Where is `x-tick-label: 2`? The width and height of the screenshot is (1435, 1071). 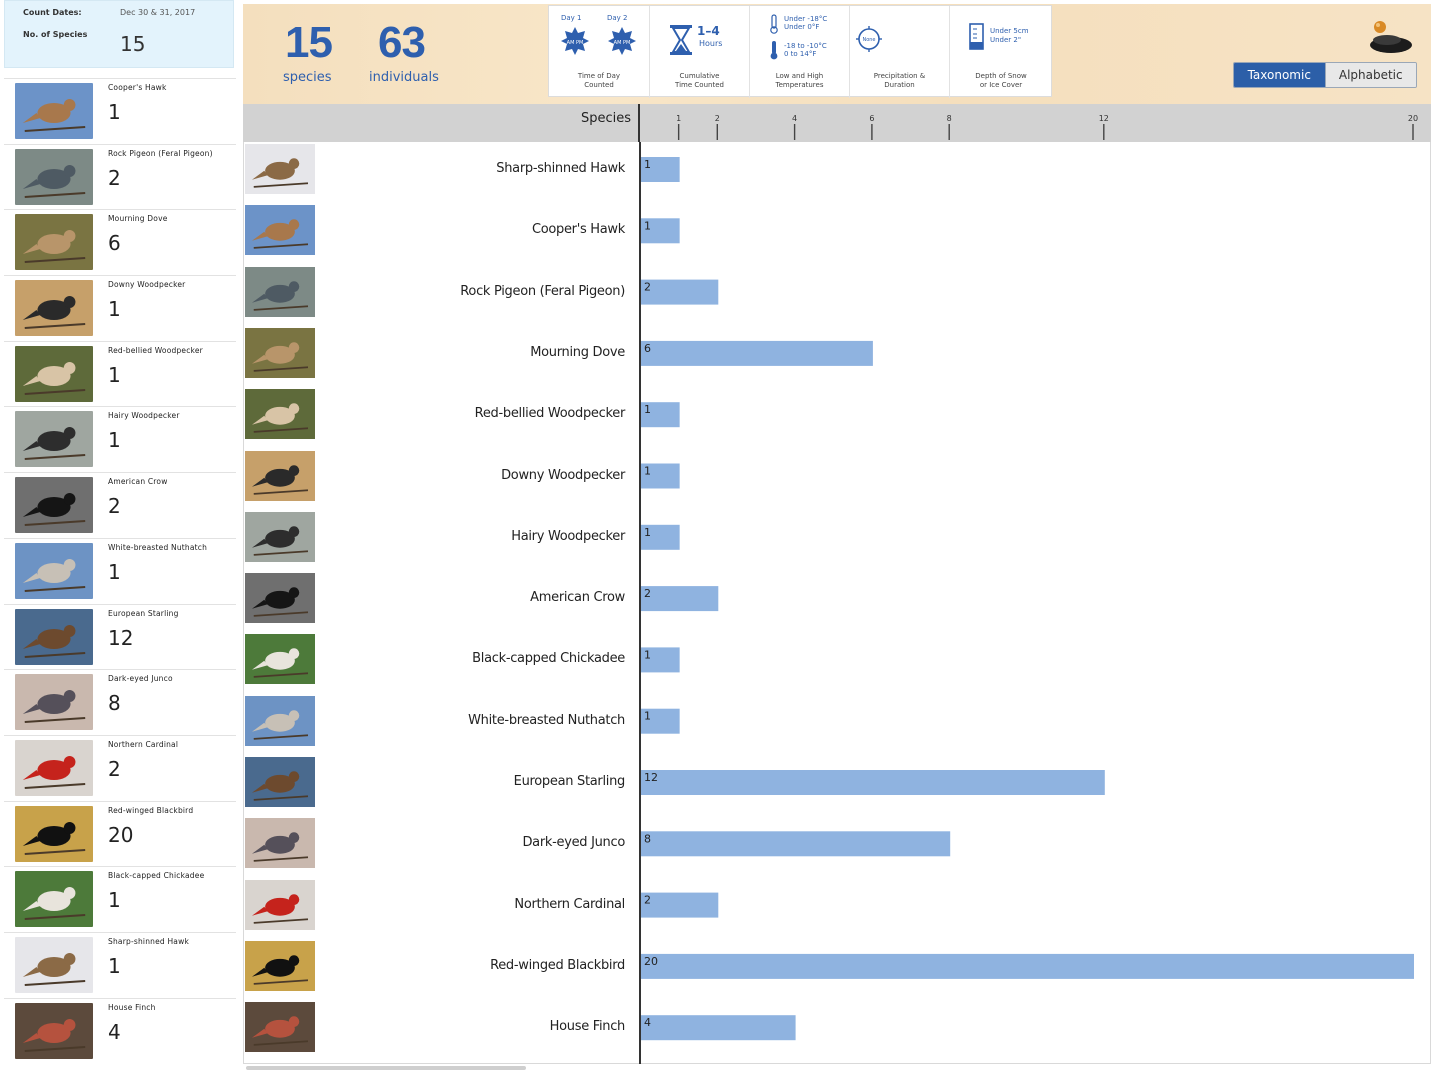
x-tick-label: 2 is located at coordinates (717, 118).